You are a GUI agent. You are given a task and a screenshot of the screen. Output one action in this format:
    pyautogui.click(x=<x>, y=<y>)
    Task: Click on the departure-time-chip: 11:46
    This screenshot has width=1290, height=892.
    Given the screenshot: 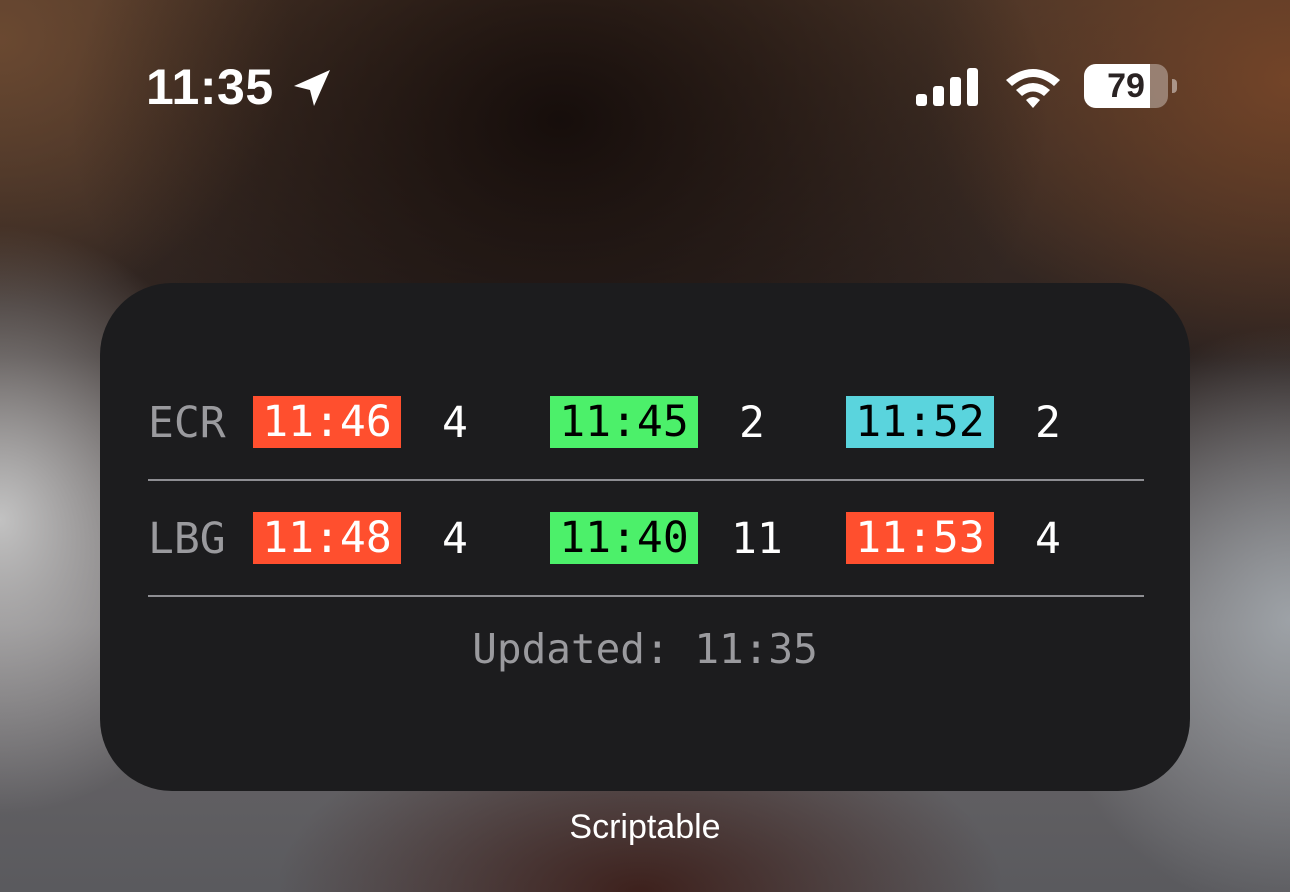 What is the action you would take?
    pyautogui.click(x=327, y=422)
    